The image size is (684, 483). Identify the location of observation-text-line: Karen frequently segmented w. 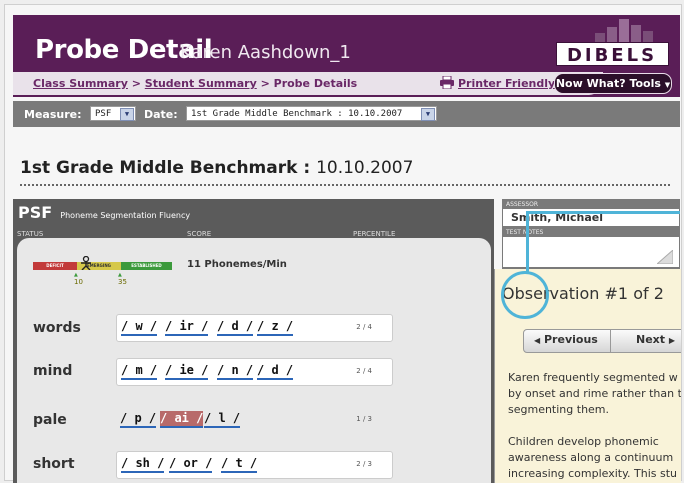
(593, 377).